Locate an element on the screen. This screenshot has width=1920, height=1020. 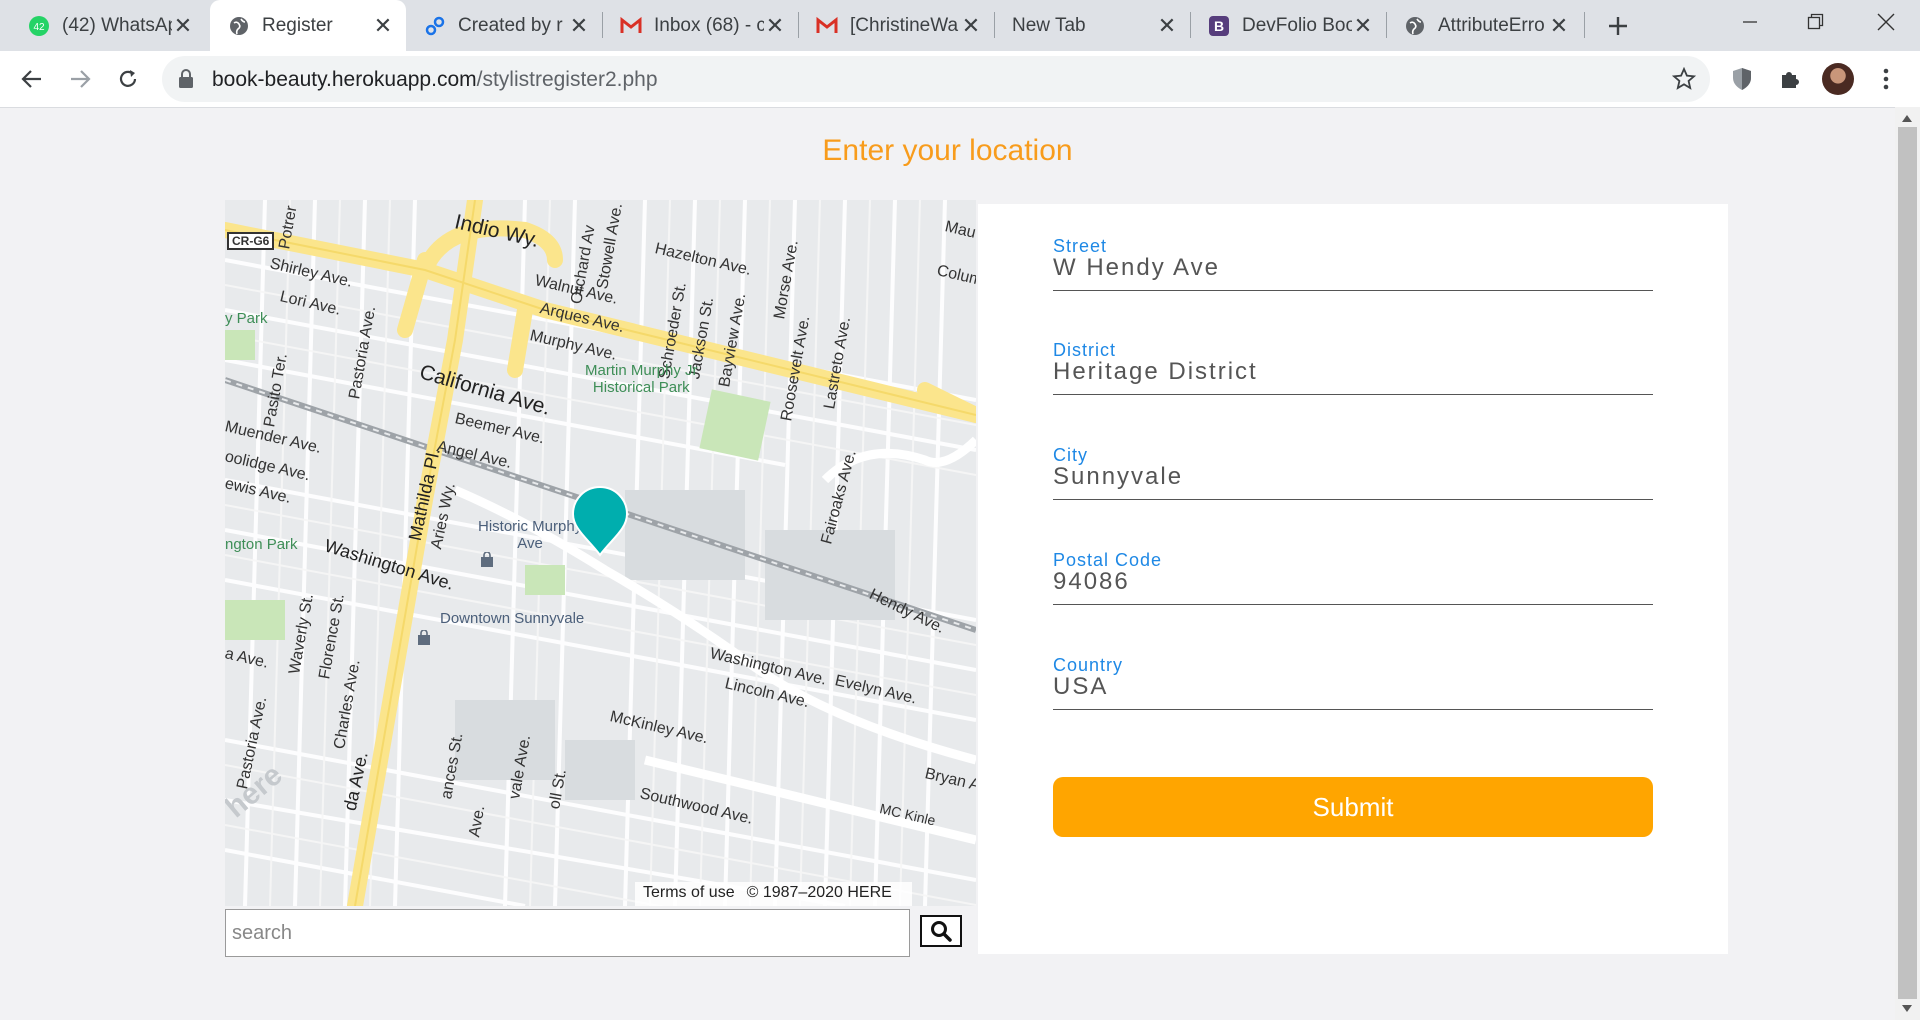
terms-of-use-link: Terms of use is located at coordinates (689, 892).